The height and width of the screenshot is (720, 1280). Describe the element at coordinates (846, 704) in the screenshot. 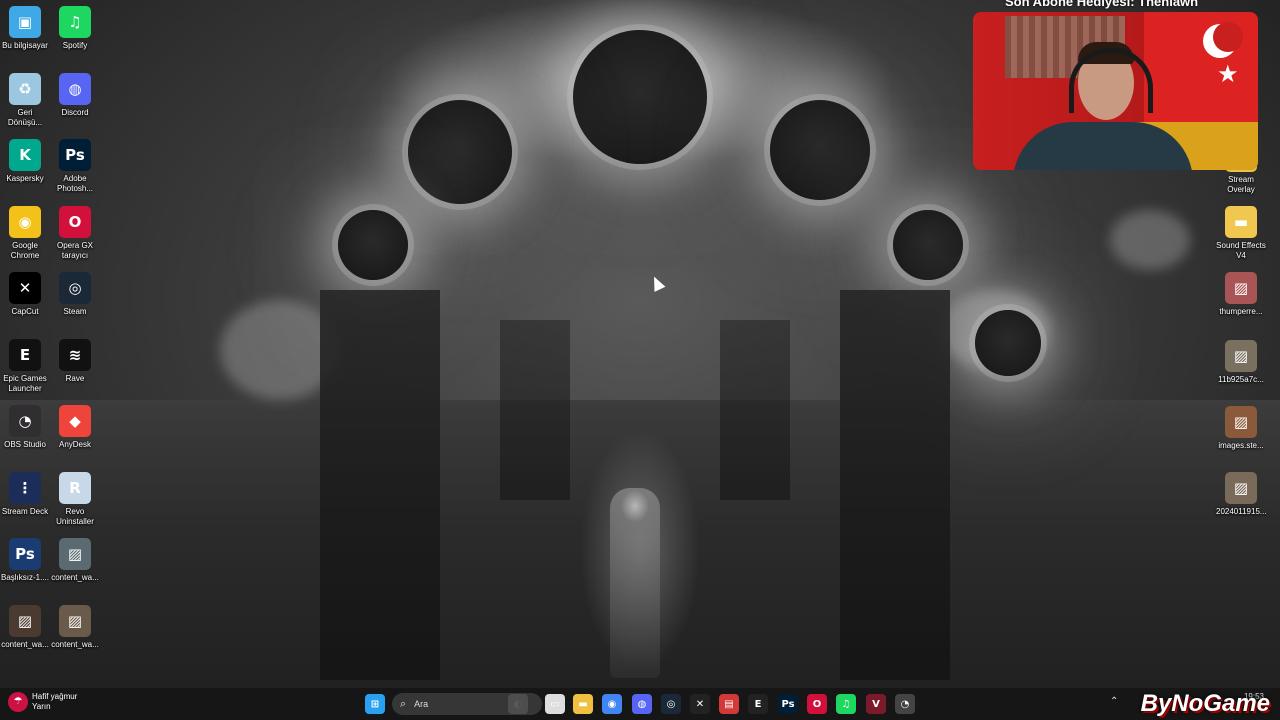

I see `taskbar-spotify-icon: ♫` at that location.